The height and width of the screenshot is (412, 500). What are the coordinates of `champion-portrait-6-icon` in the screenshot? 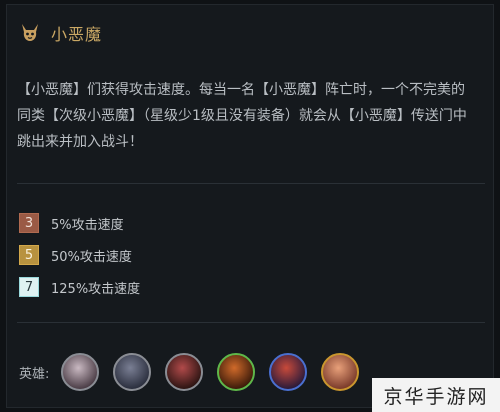 It's located at (340, 372).